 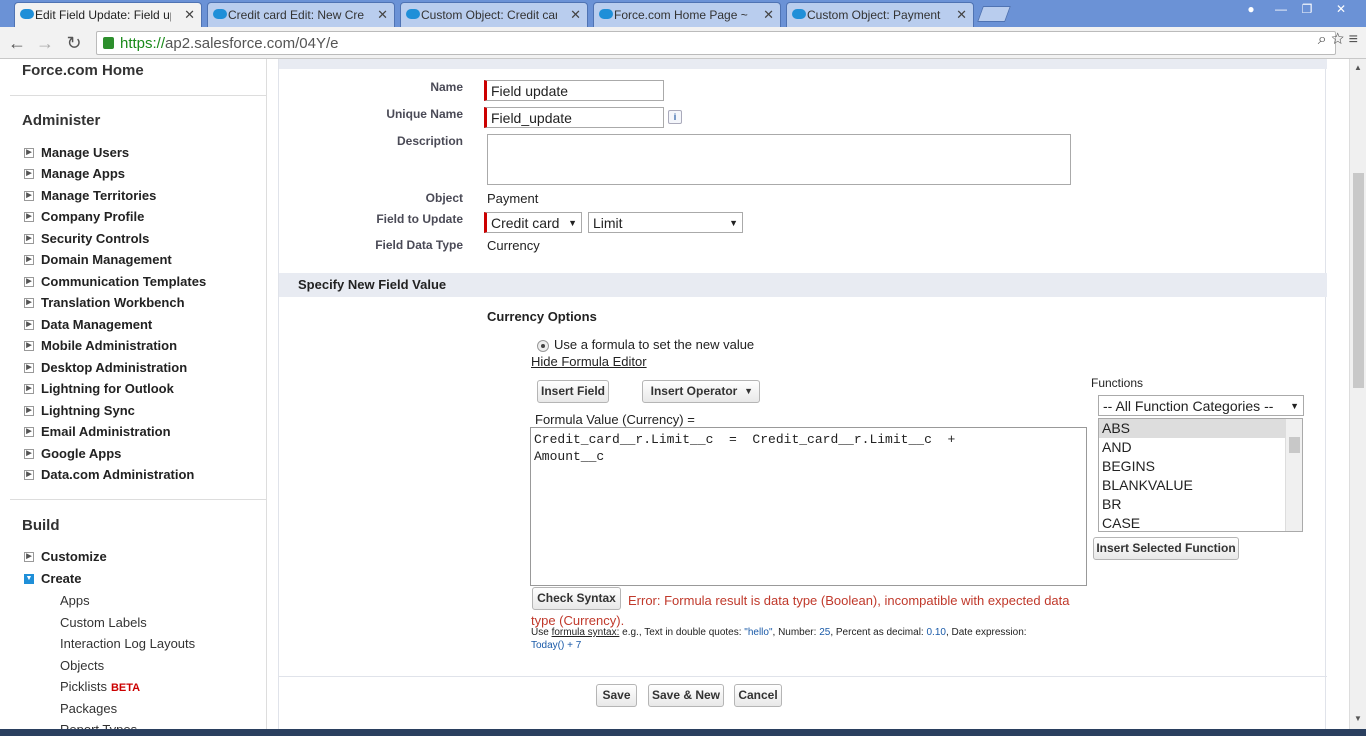 What do you see at coordinates (127, 643) in the screenshot?
I see `sidebar-subitem-interaction-log-layouts: Interaction Log Layouts` at bounding box center [127, 643].